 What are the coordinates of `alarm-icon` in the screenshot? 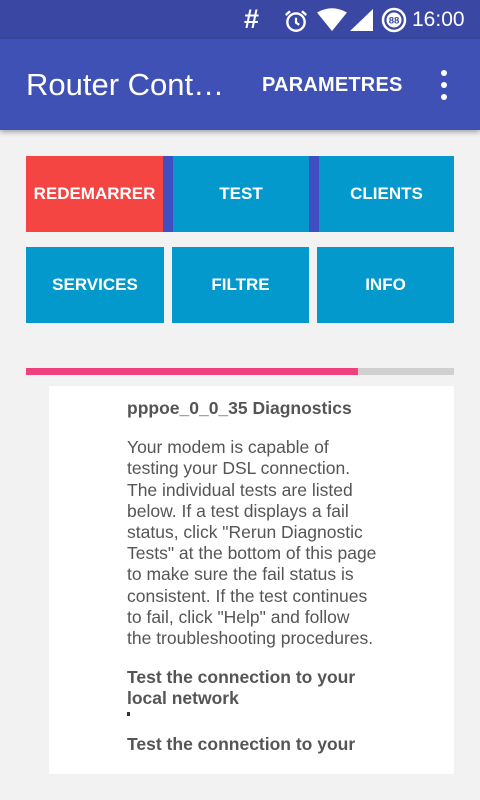 It's located at (296, 21).